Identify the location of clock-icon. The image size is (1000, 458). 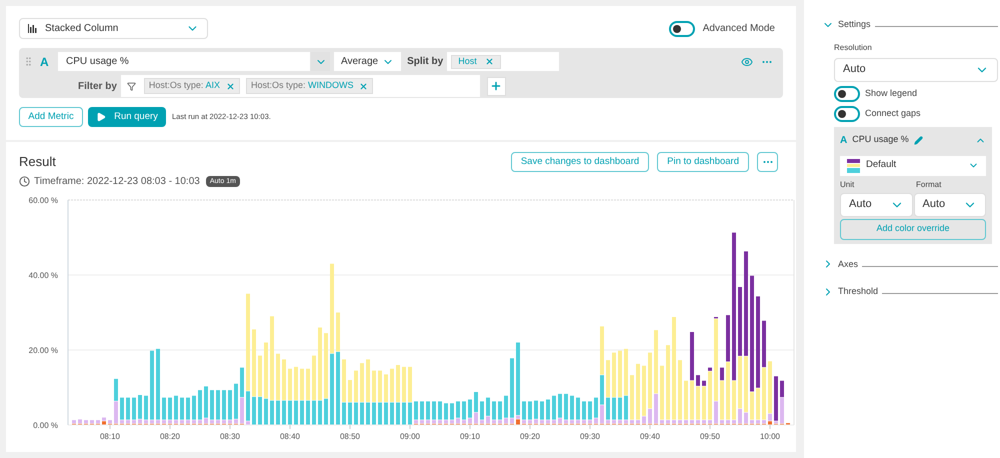
(24, 181).